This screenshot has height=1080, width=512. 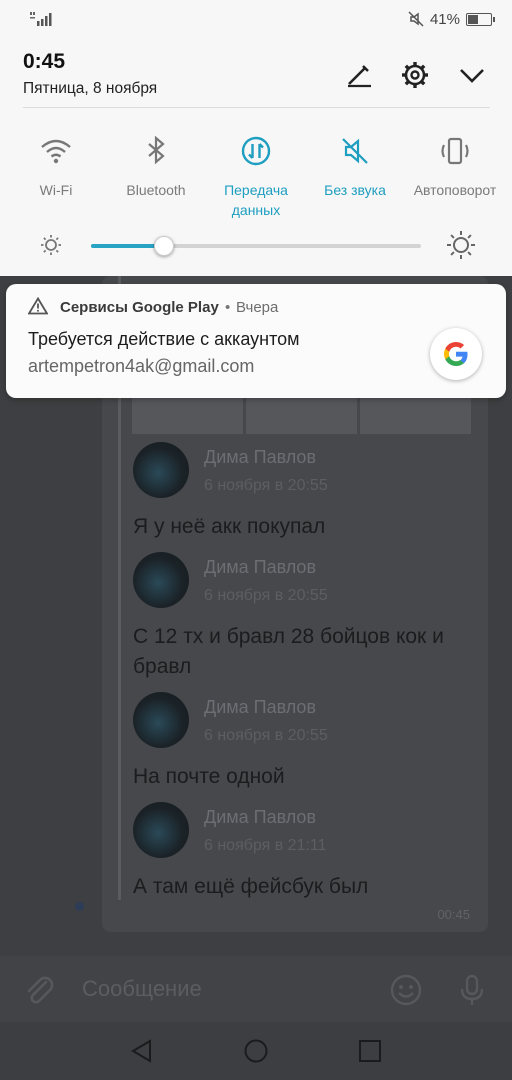 I want to click on edit-icon, so click(x=359, y=76).